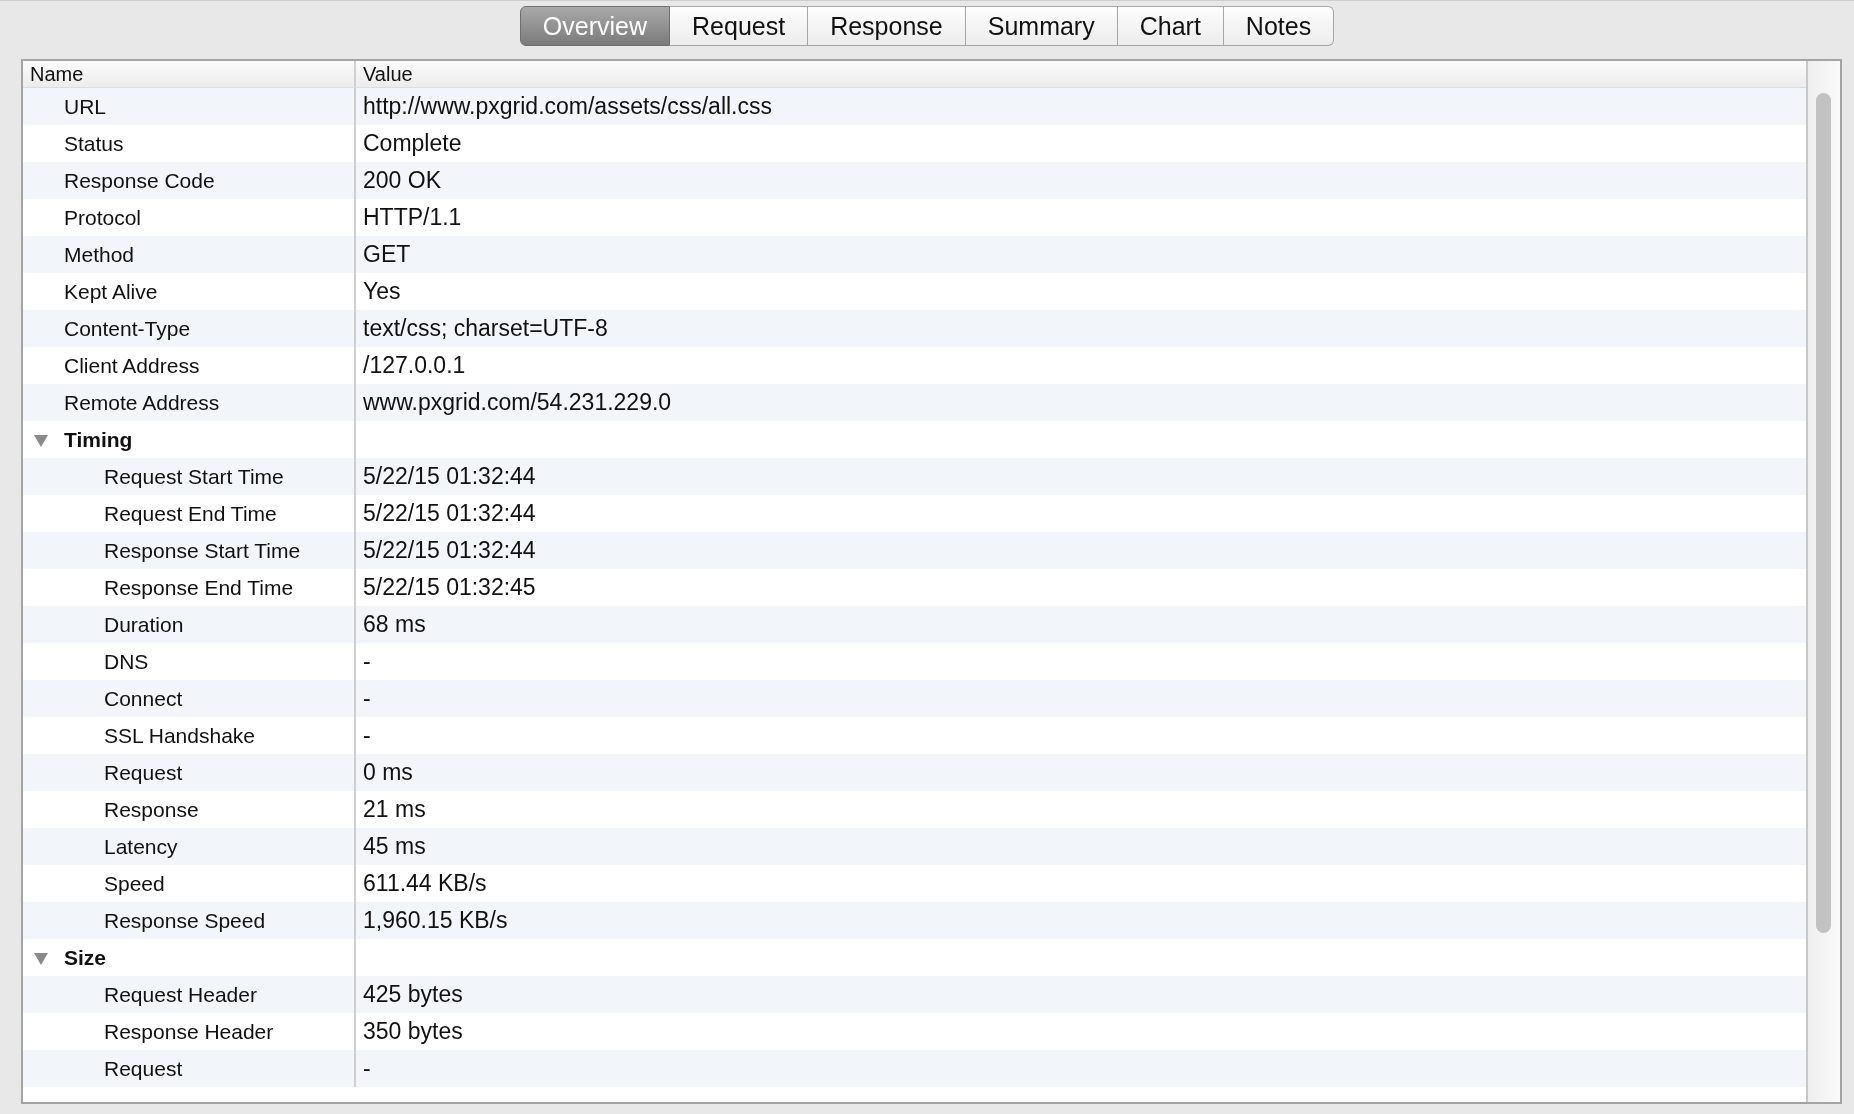 The height and width of the screenshot is (1114, 1854). I want to click on property-value: 68 ms, so click(394, 624).